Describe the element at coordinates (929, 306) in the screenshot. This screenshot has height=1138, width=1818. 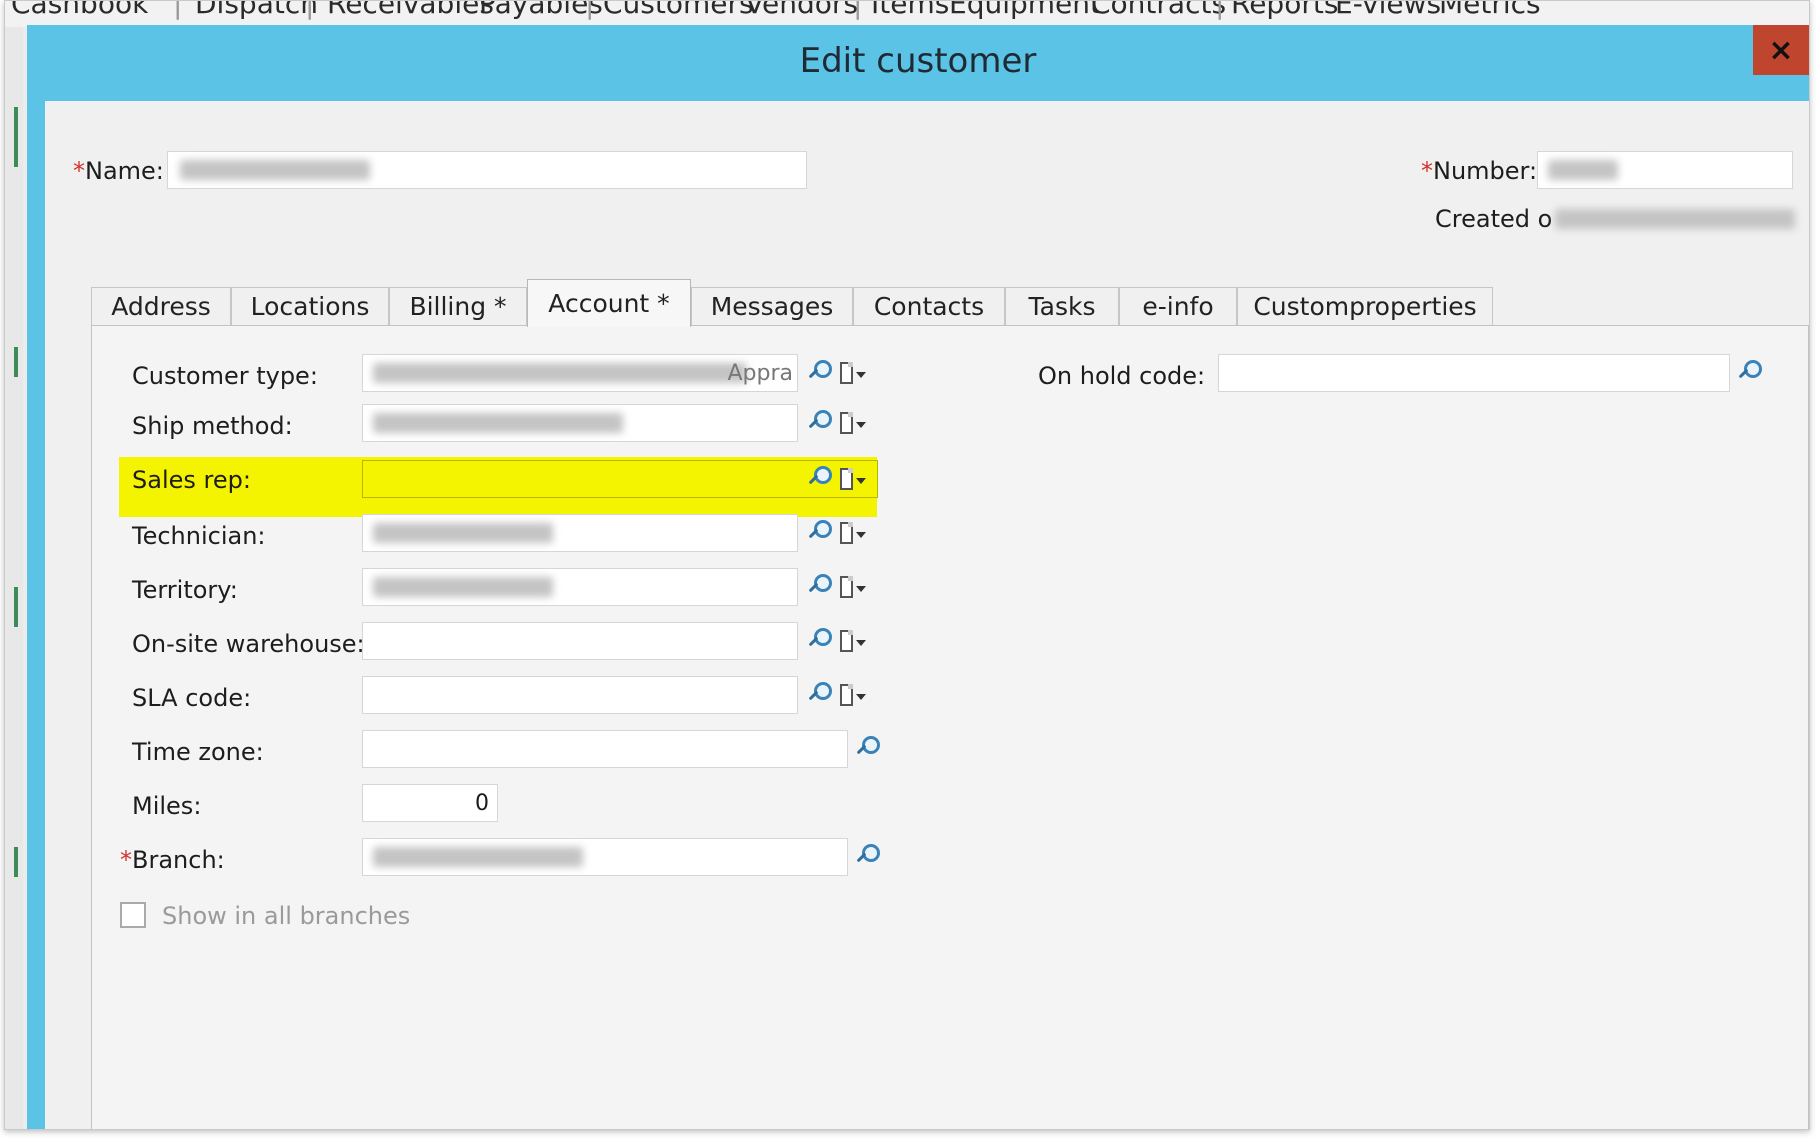
I see `tab-contacts: Contacts` at that location.